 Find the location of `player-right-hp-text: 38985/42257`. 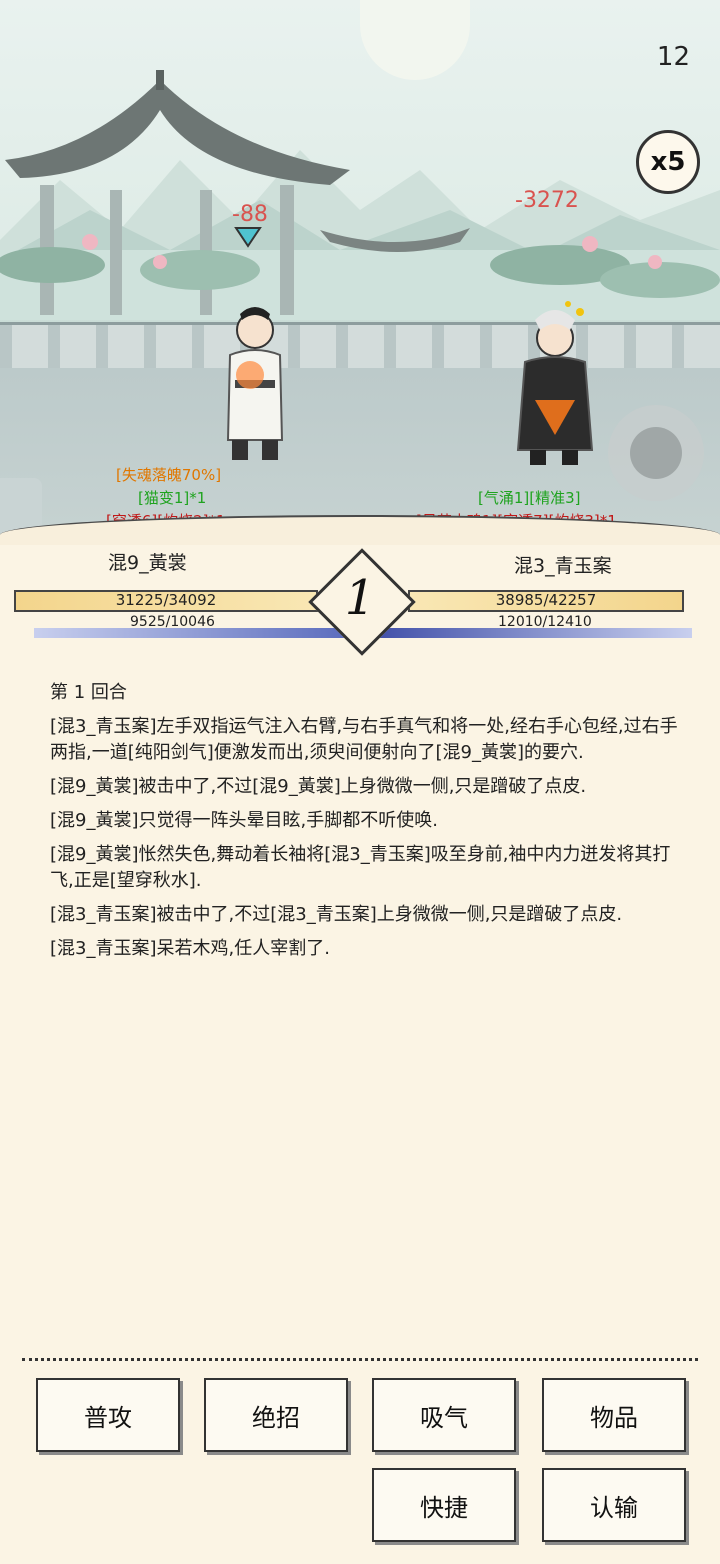

player-right-hp-text: 38985/42257 is located at coordinates (546, 600).